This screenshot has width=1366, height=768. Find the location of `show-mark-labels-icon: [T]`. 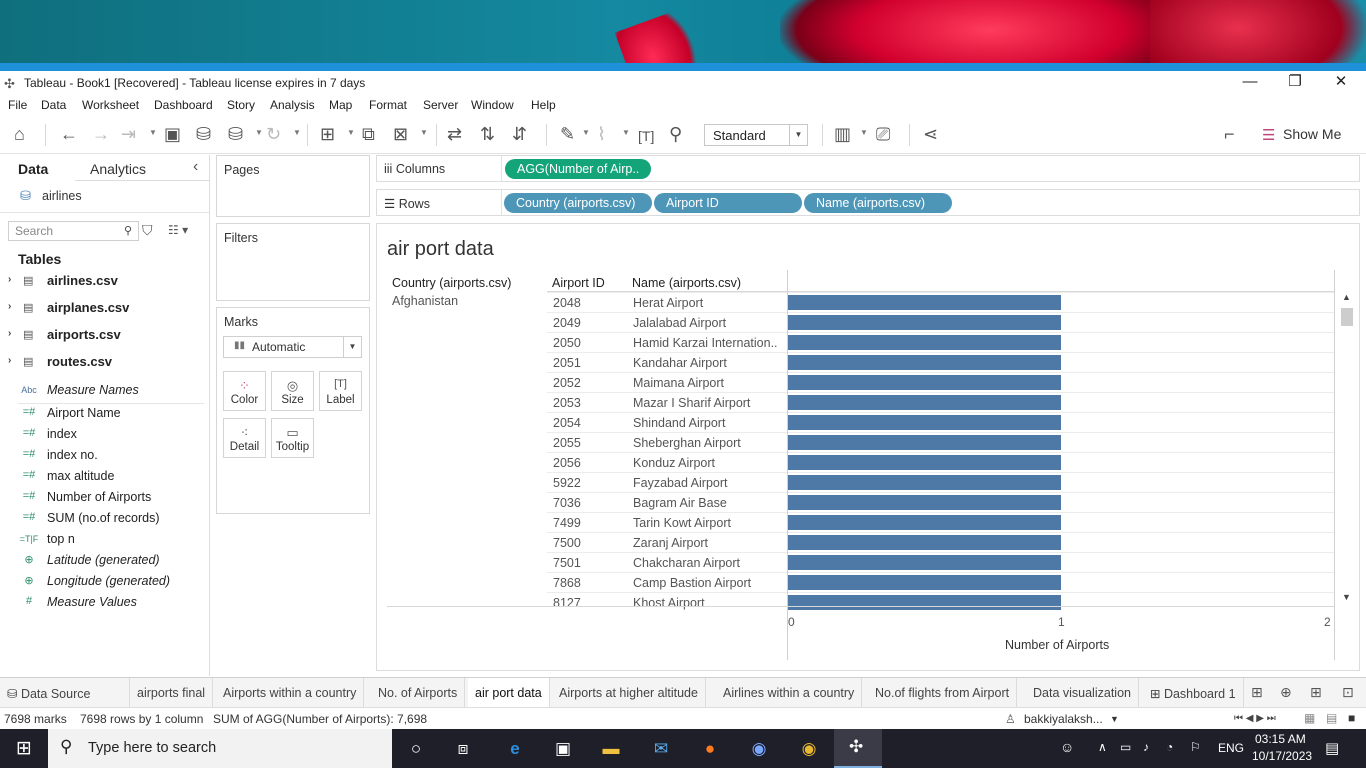

show-mark-labels-icon: [T] is located at coordinates (646, 136).